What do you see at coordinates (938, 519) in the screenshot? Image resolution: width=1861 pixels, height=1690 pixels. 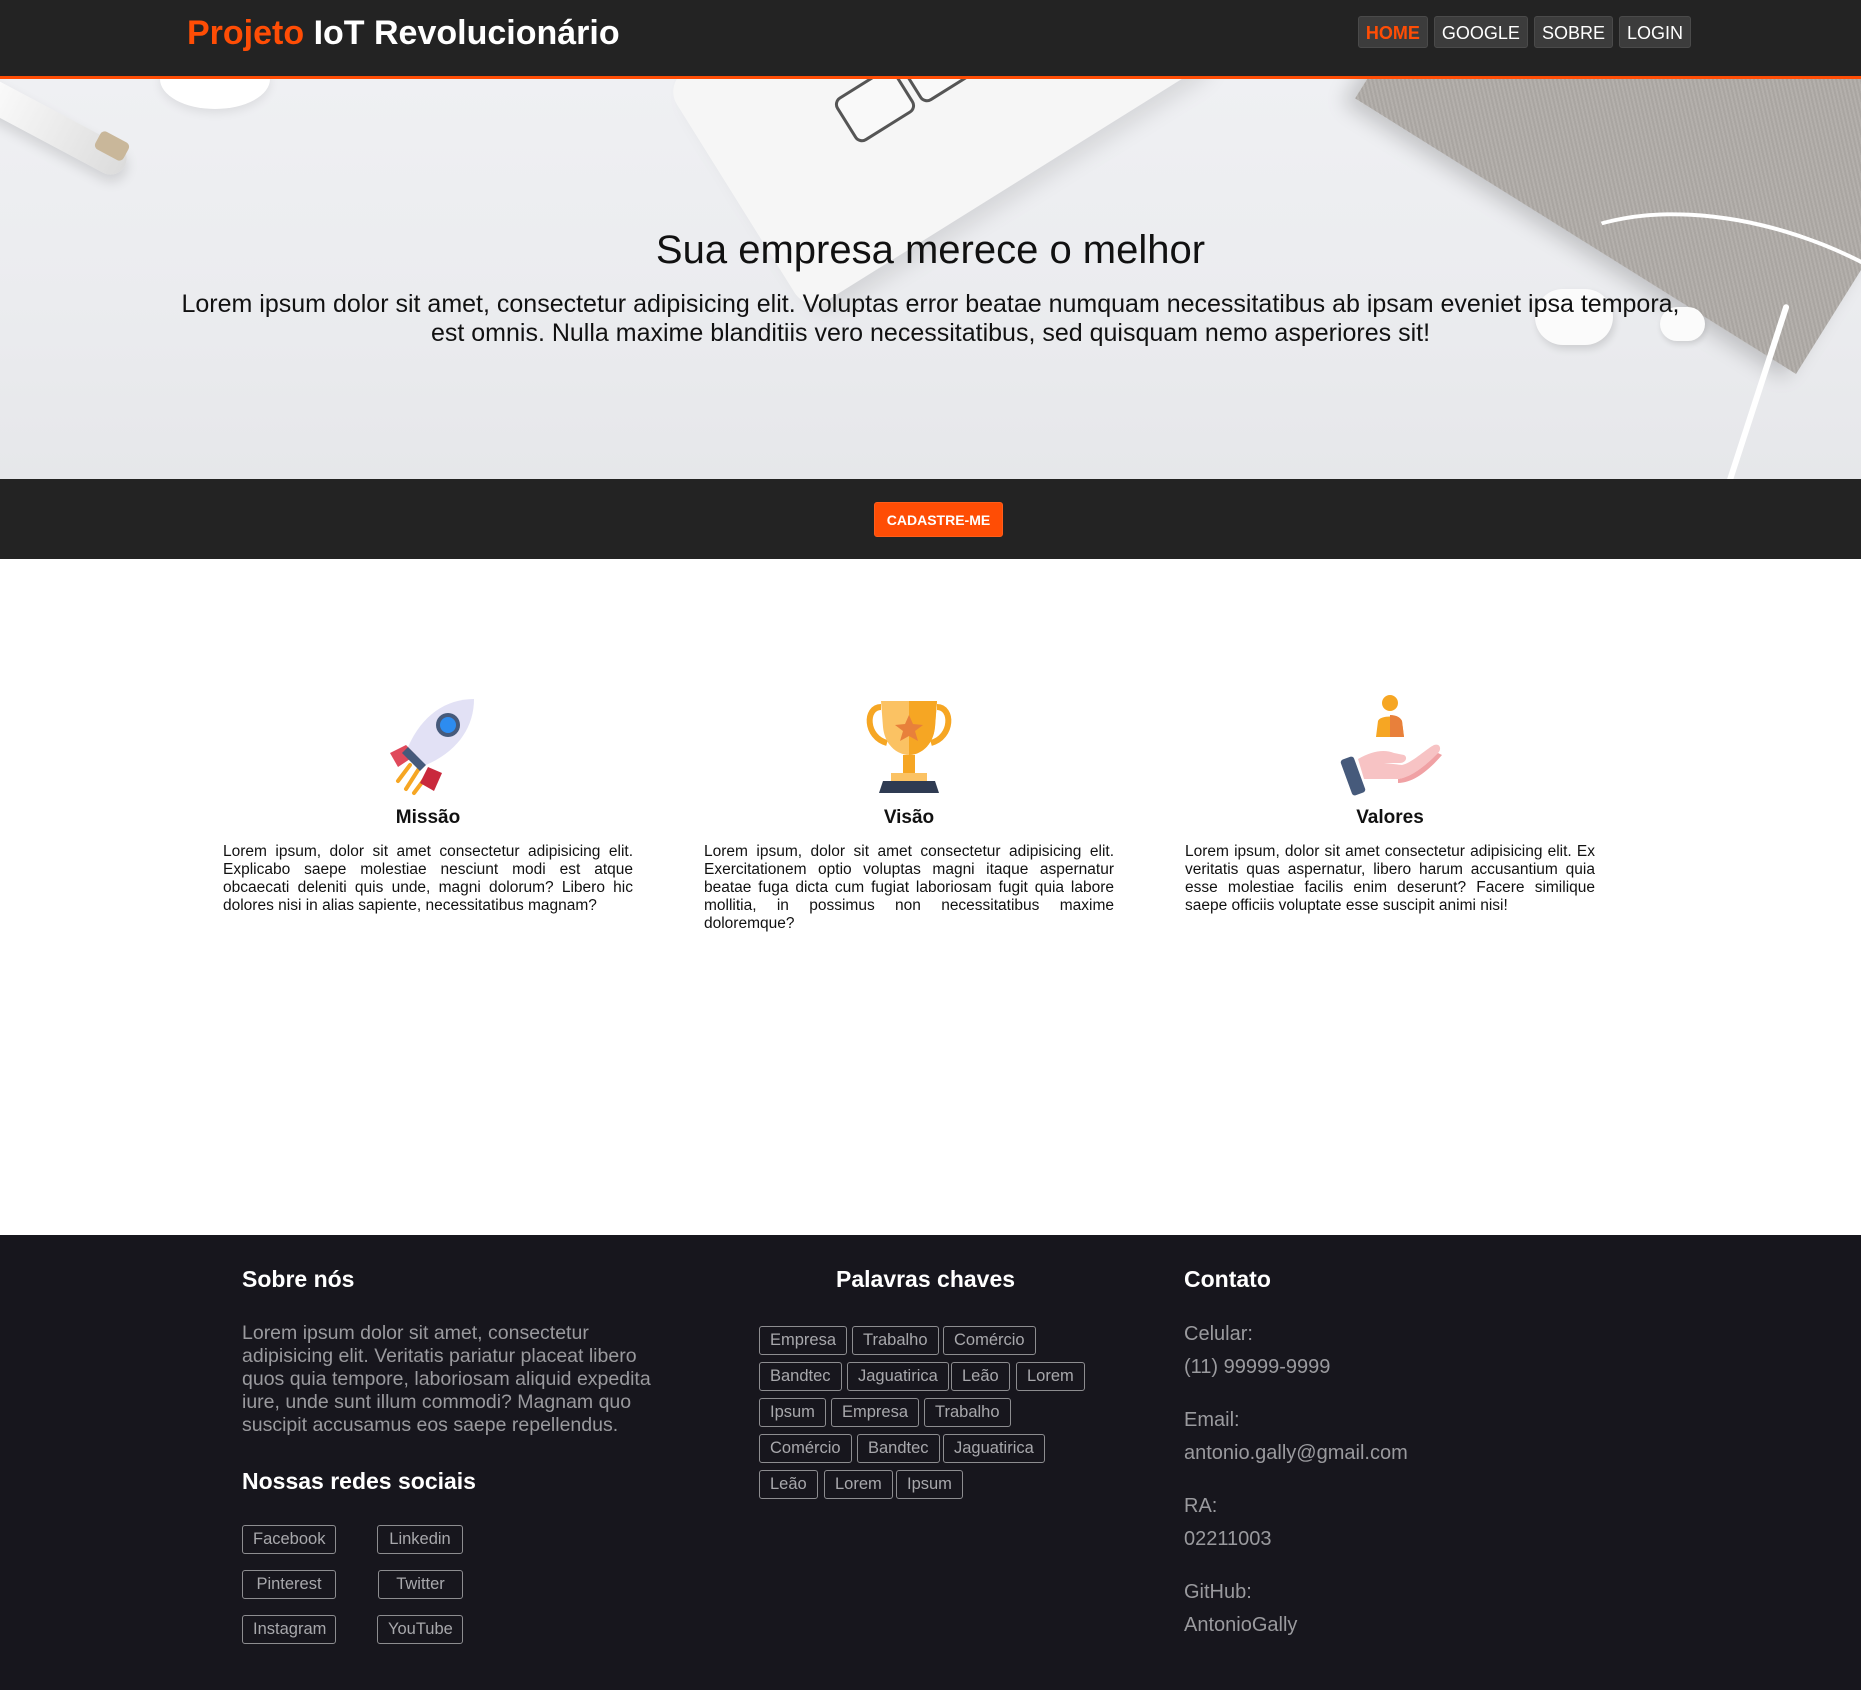 I see `signup-button: CADASTRE-ME` at bounding box center [938, 519].